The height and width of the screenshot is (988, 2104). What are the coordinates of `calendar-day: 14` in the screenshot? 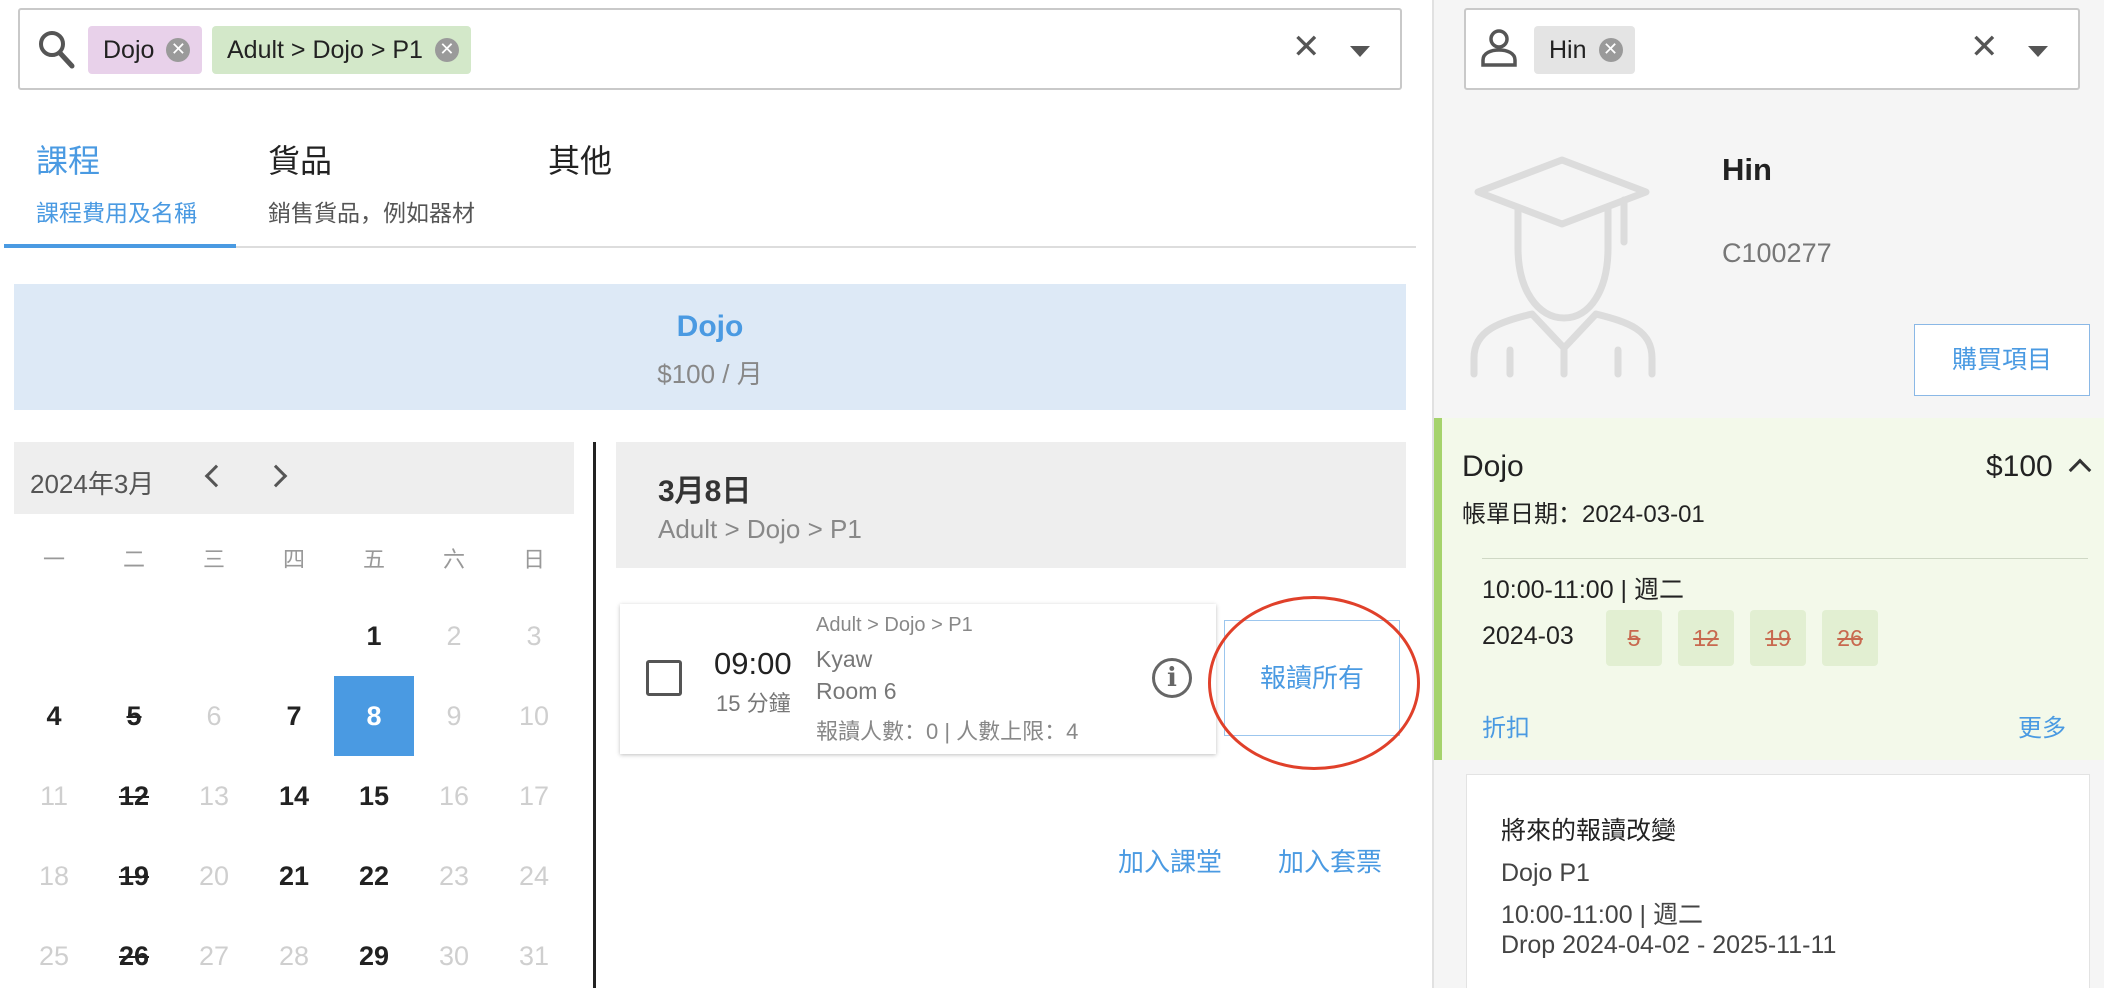 It's located at (294, 796).